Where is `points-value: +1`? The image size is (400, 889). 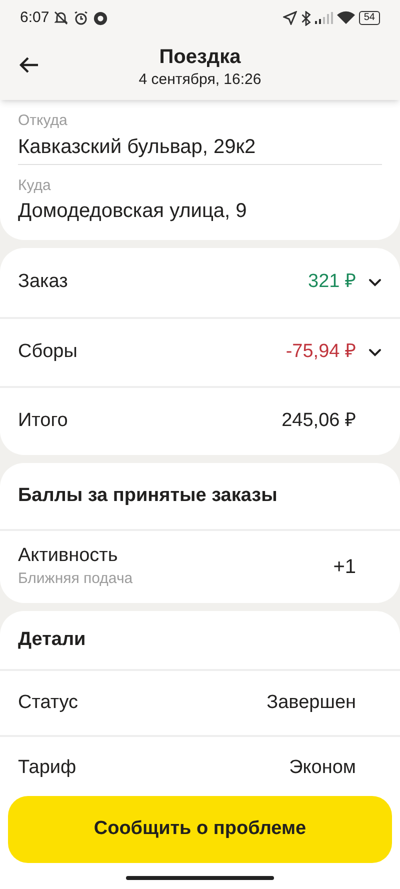
points-value: +1 is located at coordinates (344, 567).